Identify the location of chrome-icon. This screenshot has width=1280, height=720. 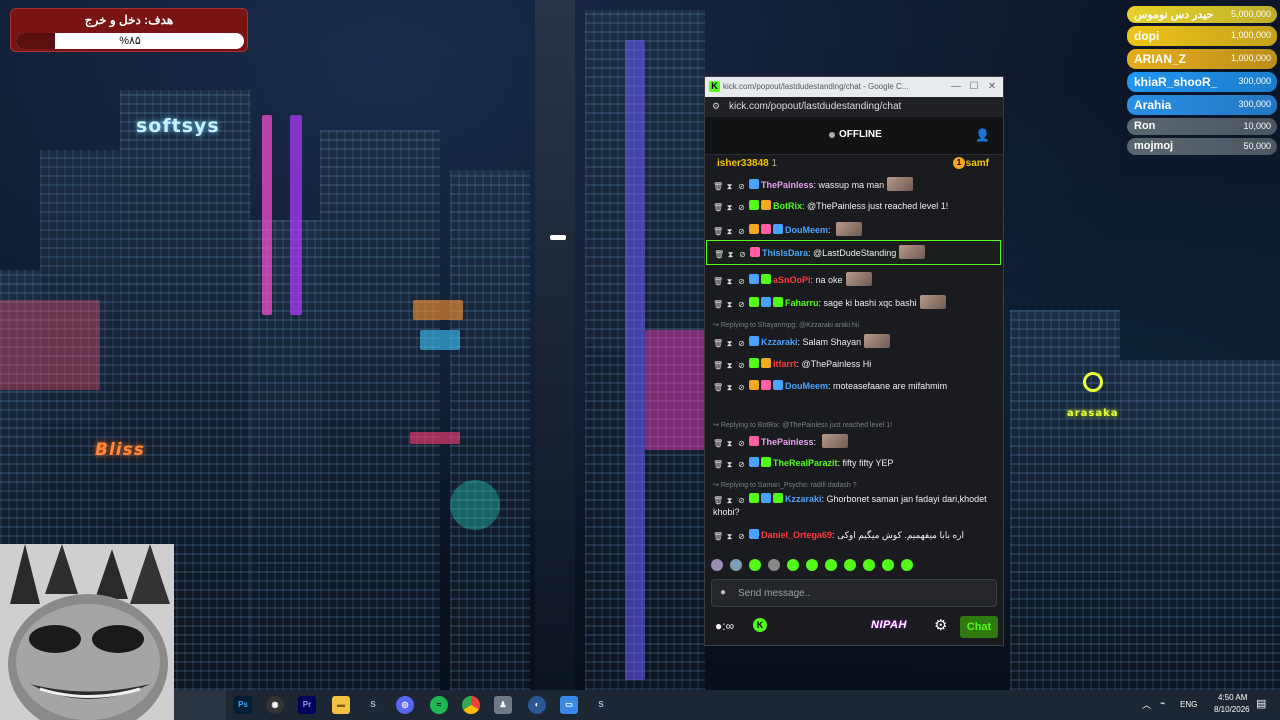
(471, 705).